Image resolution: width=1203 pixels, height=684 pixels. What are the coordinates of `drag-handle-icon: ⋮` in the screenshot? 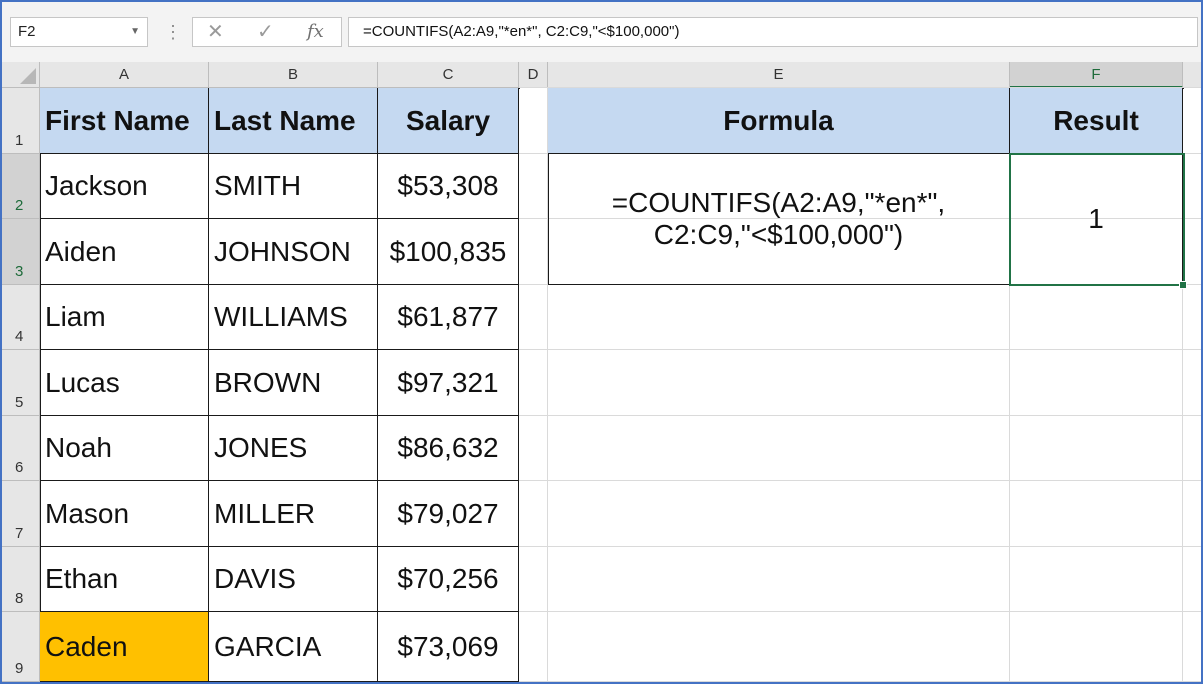 It's located at (173, 32).